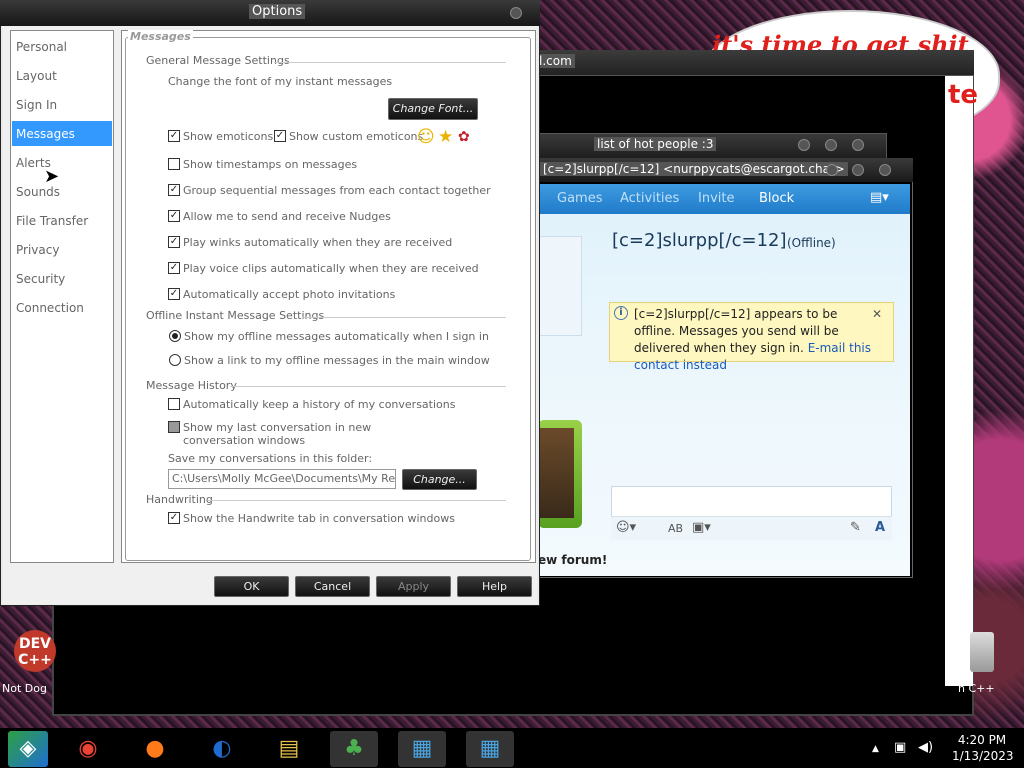 This screenshot has height=768, width=1024. What do you see at coordinates (811, 243) in the screenshot?
I see `contact-status: (Offline)` at bounding box center [811, 243].